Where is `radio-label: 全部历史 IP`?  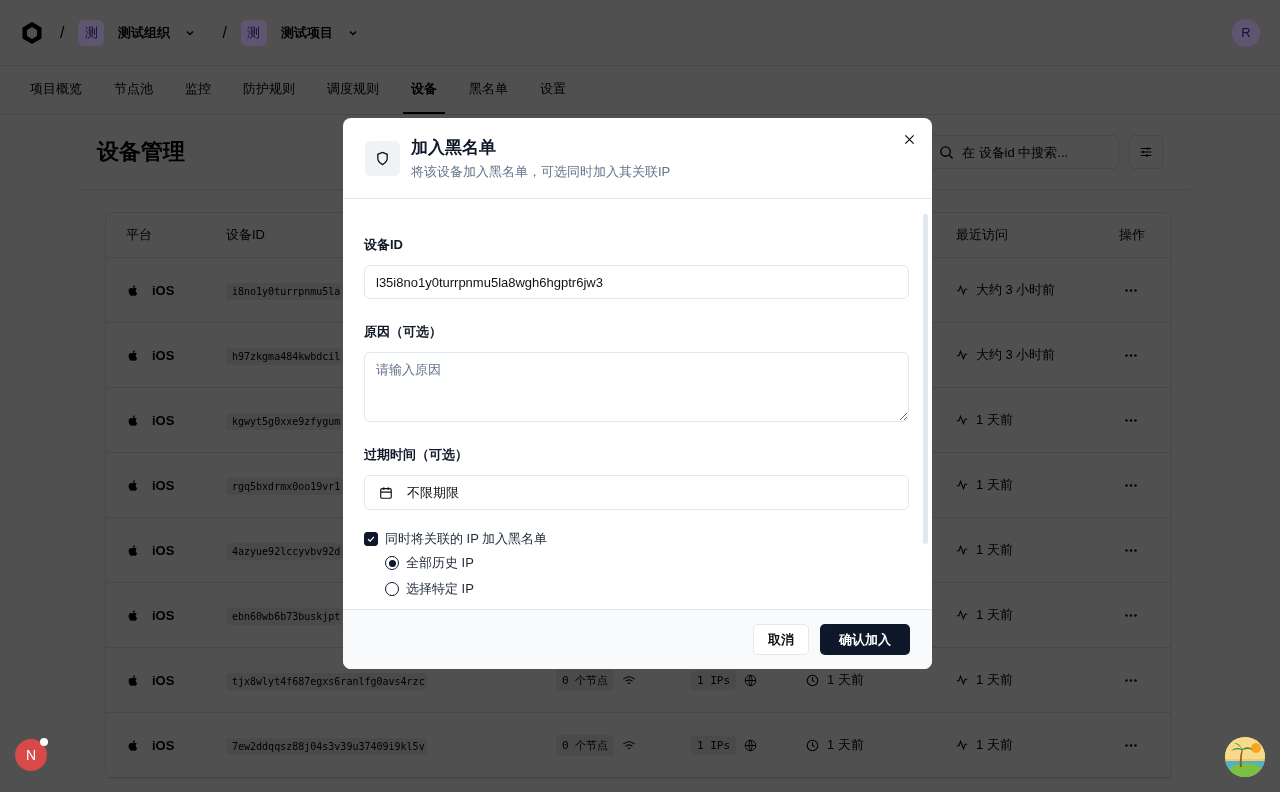 radio-label: 全部历史 IP is located at coordinates (440, 563).